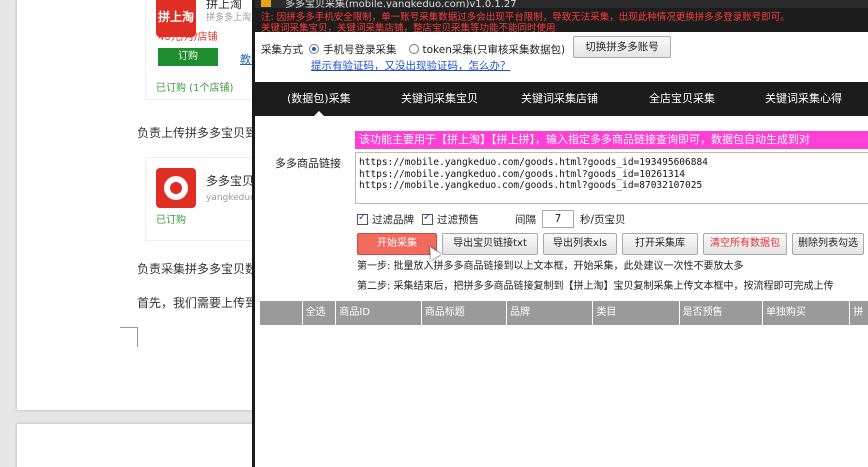 This screenshot has height=467, width=868. What do you see at coordinates (411, 65) in the screenshot?
I see `captcha-help-link: 提示有验证码，又没出现验证码，怎么办？` at bounding box center [411, 65].